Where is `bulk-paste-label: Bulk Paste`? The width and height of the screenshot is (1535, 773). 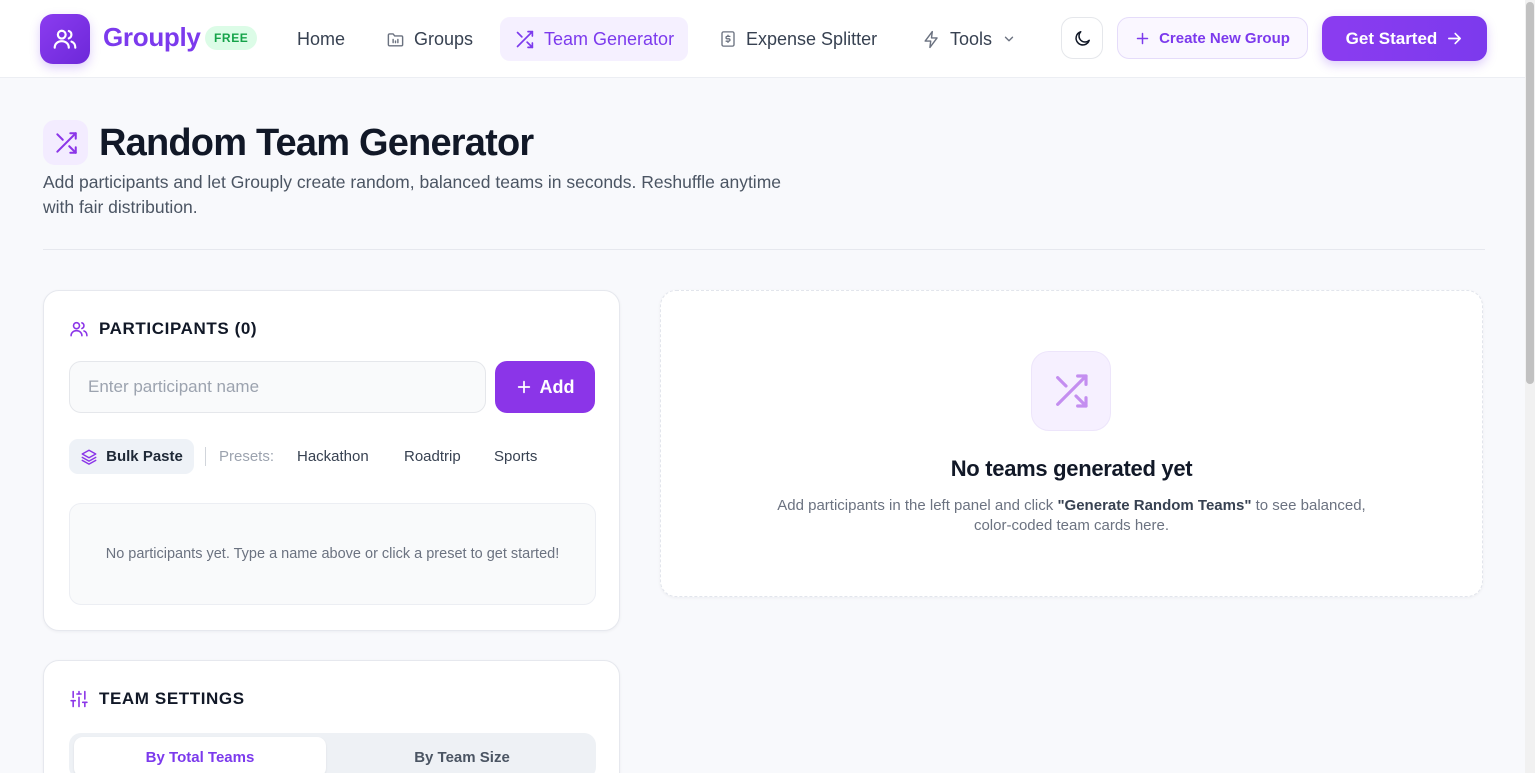
bulk-paste-label: Bulk Paste is located at coordinates (144, 456).